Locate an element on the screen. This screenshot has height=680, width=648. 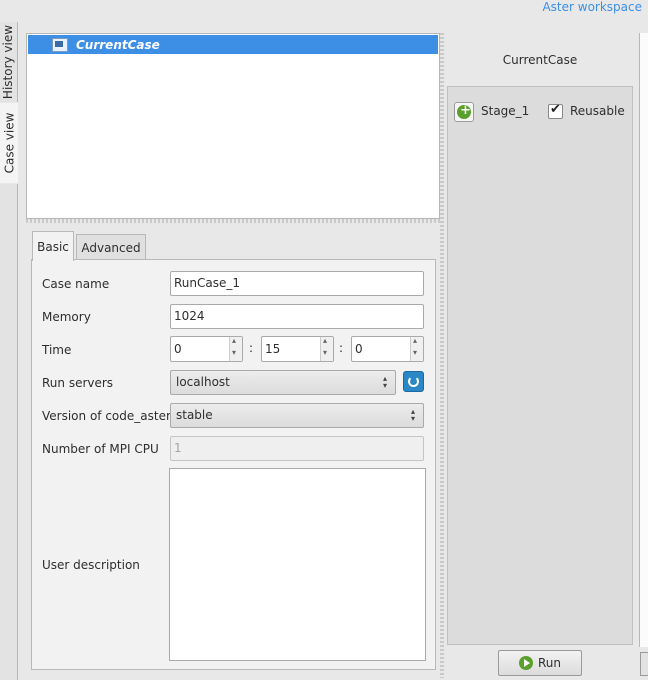
run-servers-label: Run servers is located at coordinates (78, 383).